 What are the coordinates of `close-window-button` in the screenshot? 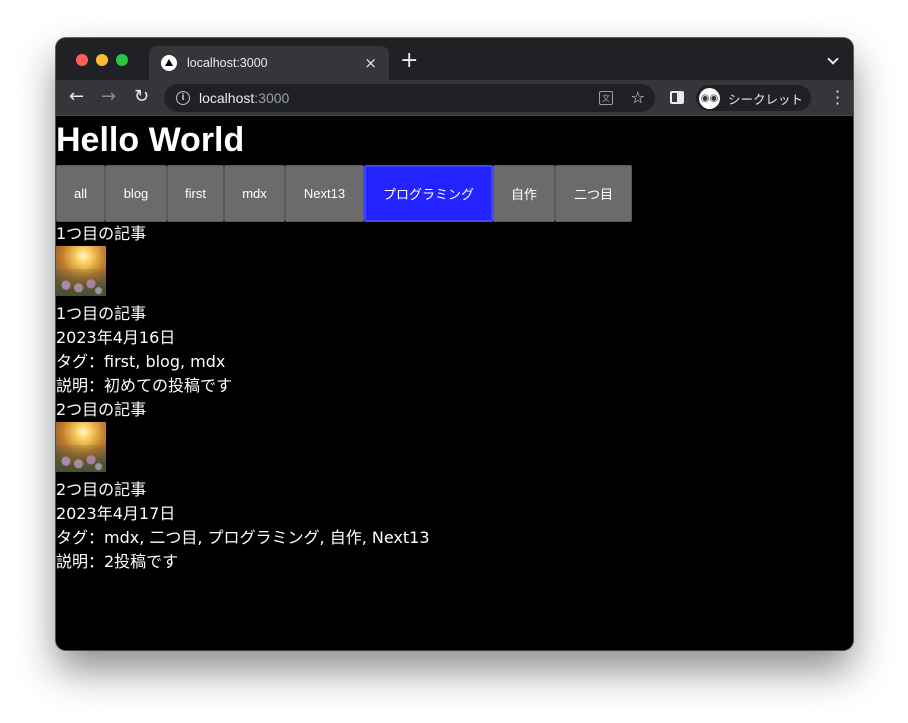 It's located at (82, 60).